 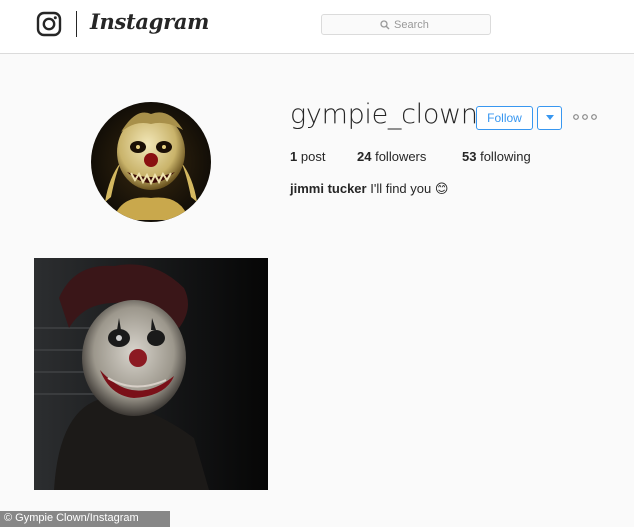 I want to click on profile-bio: jimmi tucker I'll find you 😊, so click(x=369, y=189).